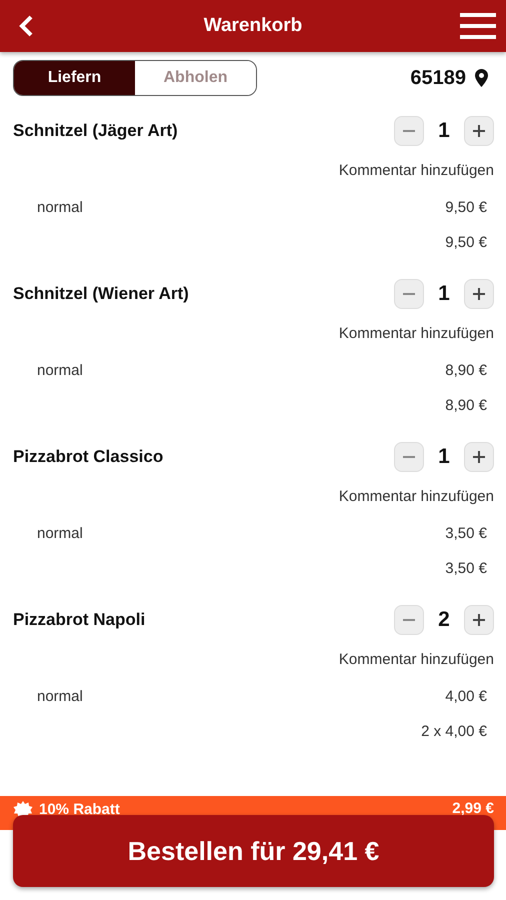  Describe the element at coordinates (466, 533) in the screenshot. I see `unit-price: 3,50 €` at that location.